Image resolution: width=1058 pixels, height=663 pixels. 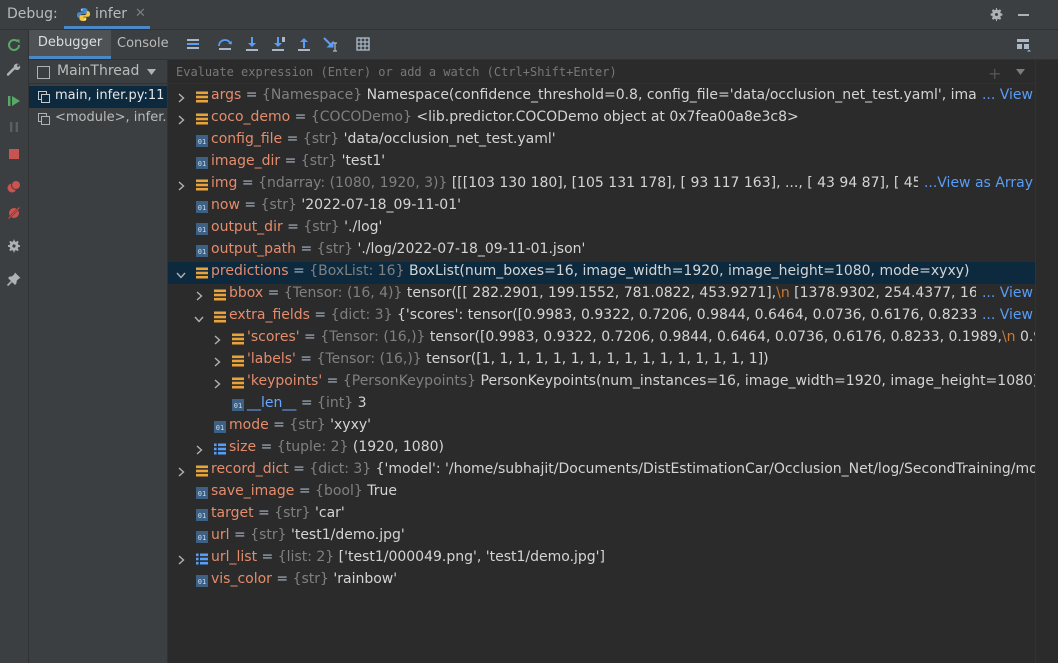 What do you see at coordinates (601, 207) in the screenshot?
I see `variable-row: 01 now = {str} '2022-07-18_09-11-01'` at bounding box center [601, 207].